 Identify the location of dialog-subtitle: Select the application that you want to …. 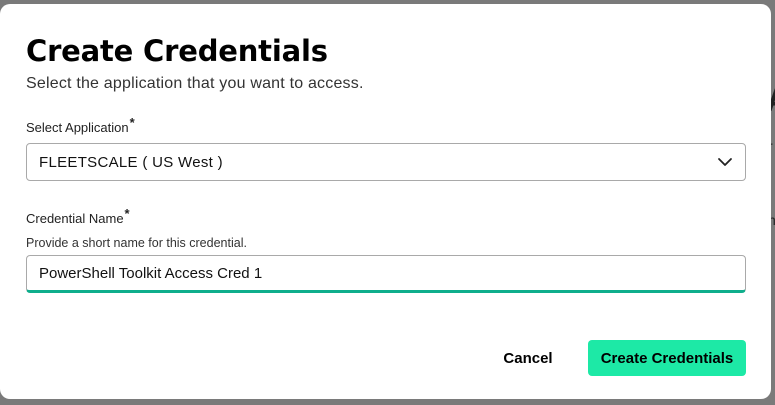
(195, 83).